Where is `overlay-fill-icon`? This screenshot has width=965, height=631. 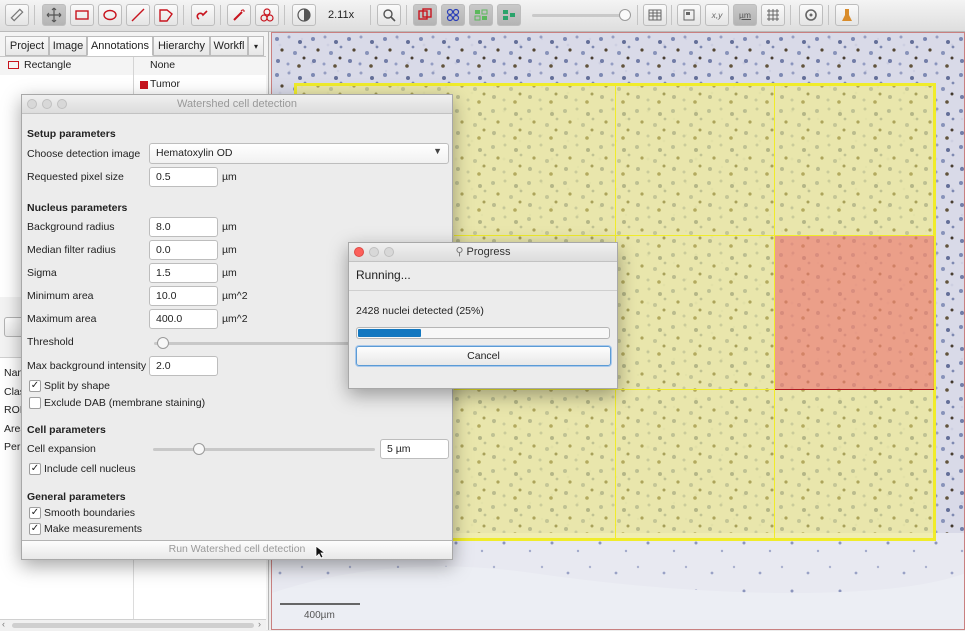 overlay-fill-icon is located at coordinates (425, 15).